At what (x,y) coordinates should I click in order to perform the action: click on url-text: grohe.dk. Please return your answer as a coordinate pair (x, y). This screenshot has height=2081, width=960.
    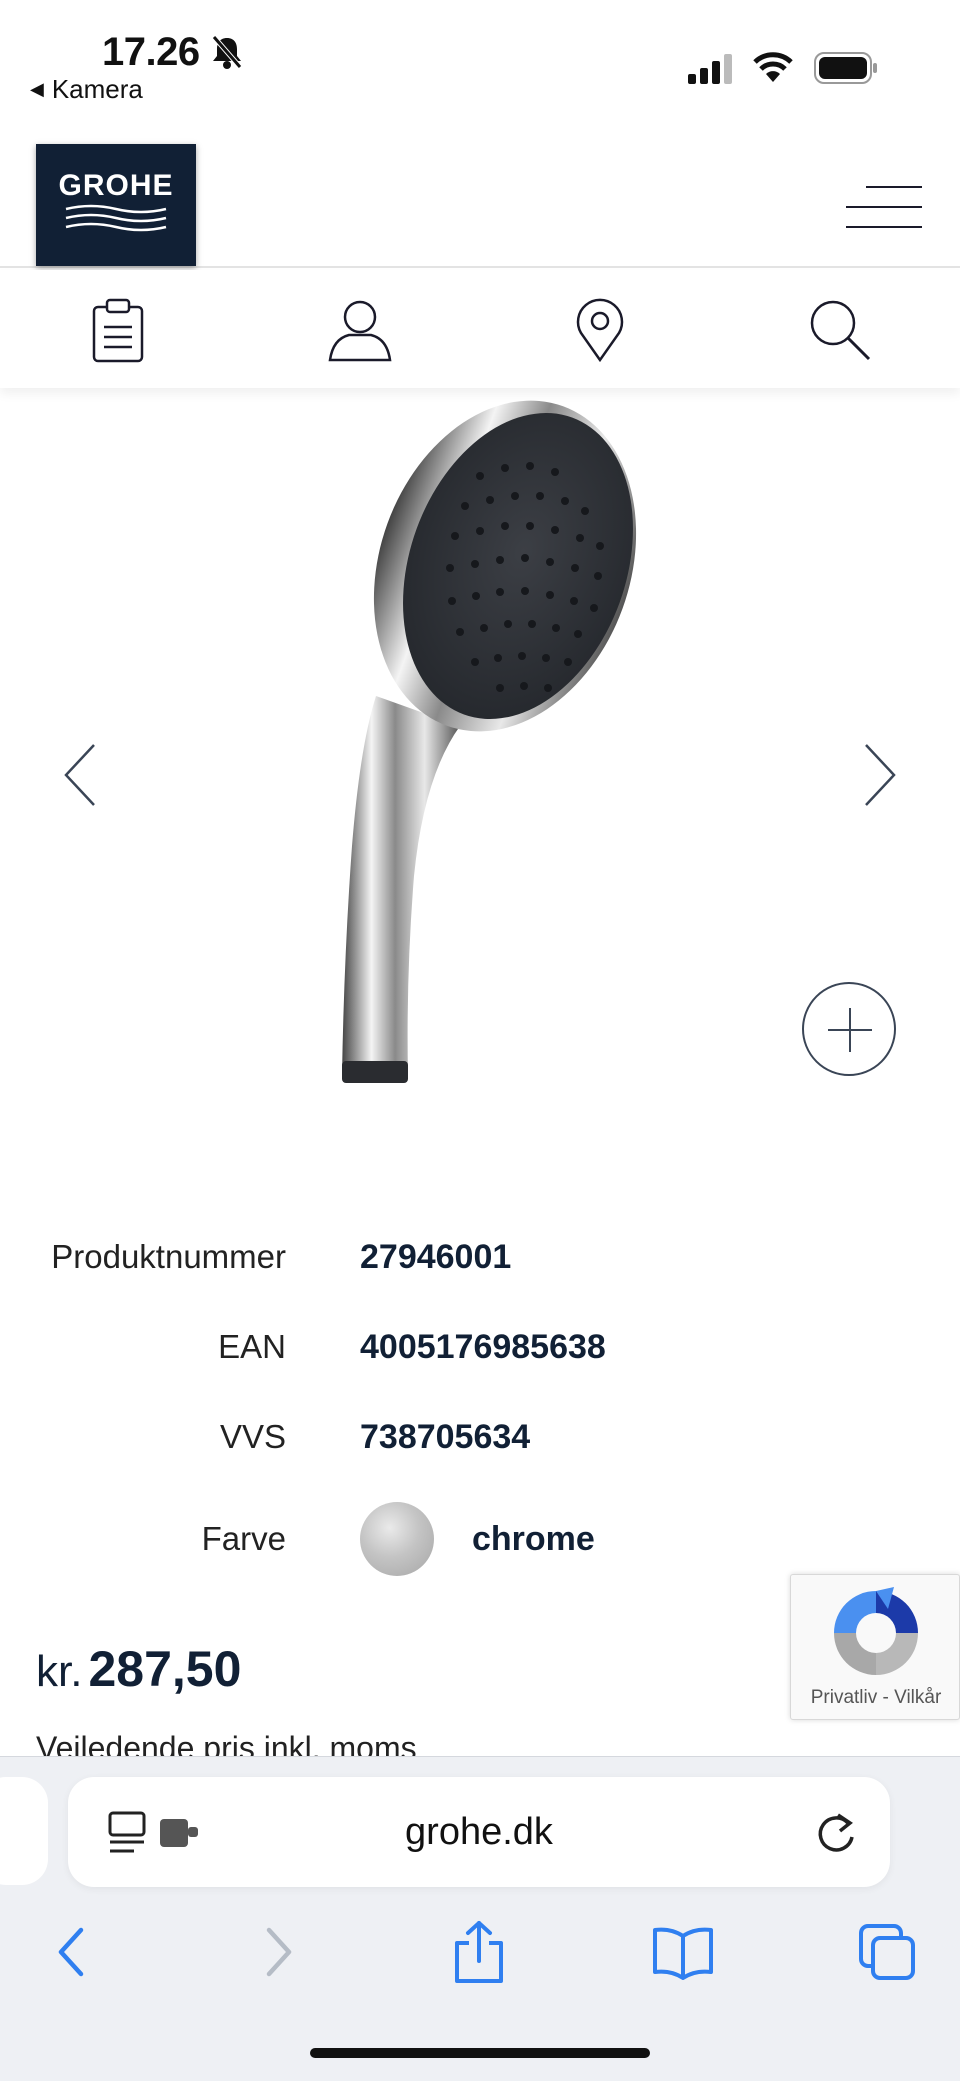
    Looking at the image, I should click on (479, 1832).